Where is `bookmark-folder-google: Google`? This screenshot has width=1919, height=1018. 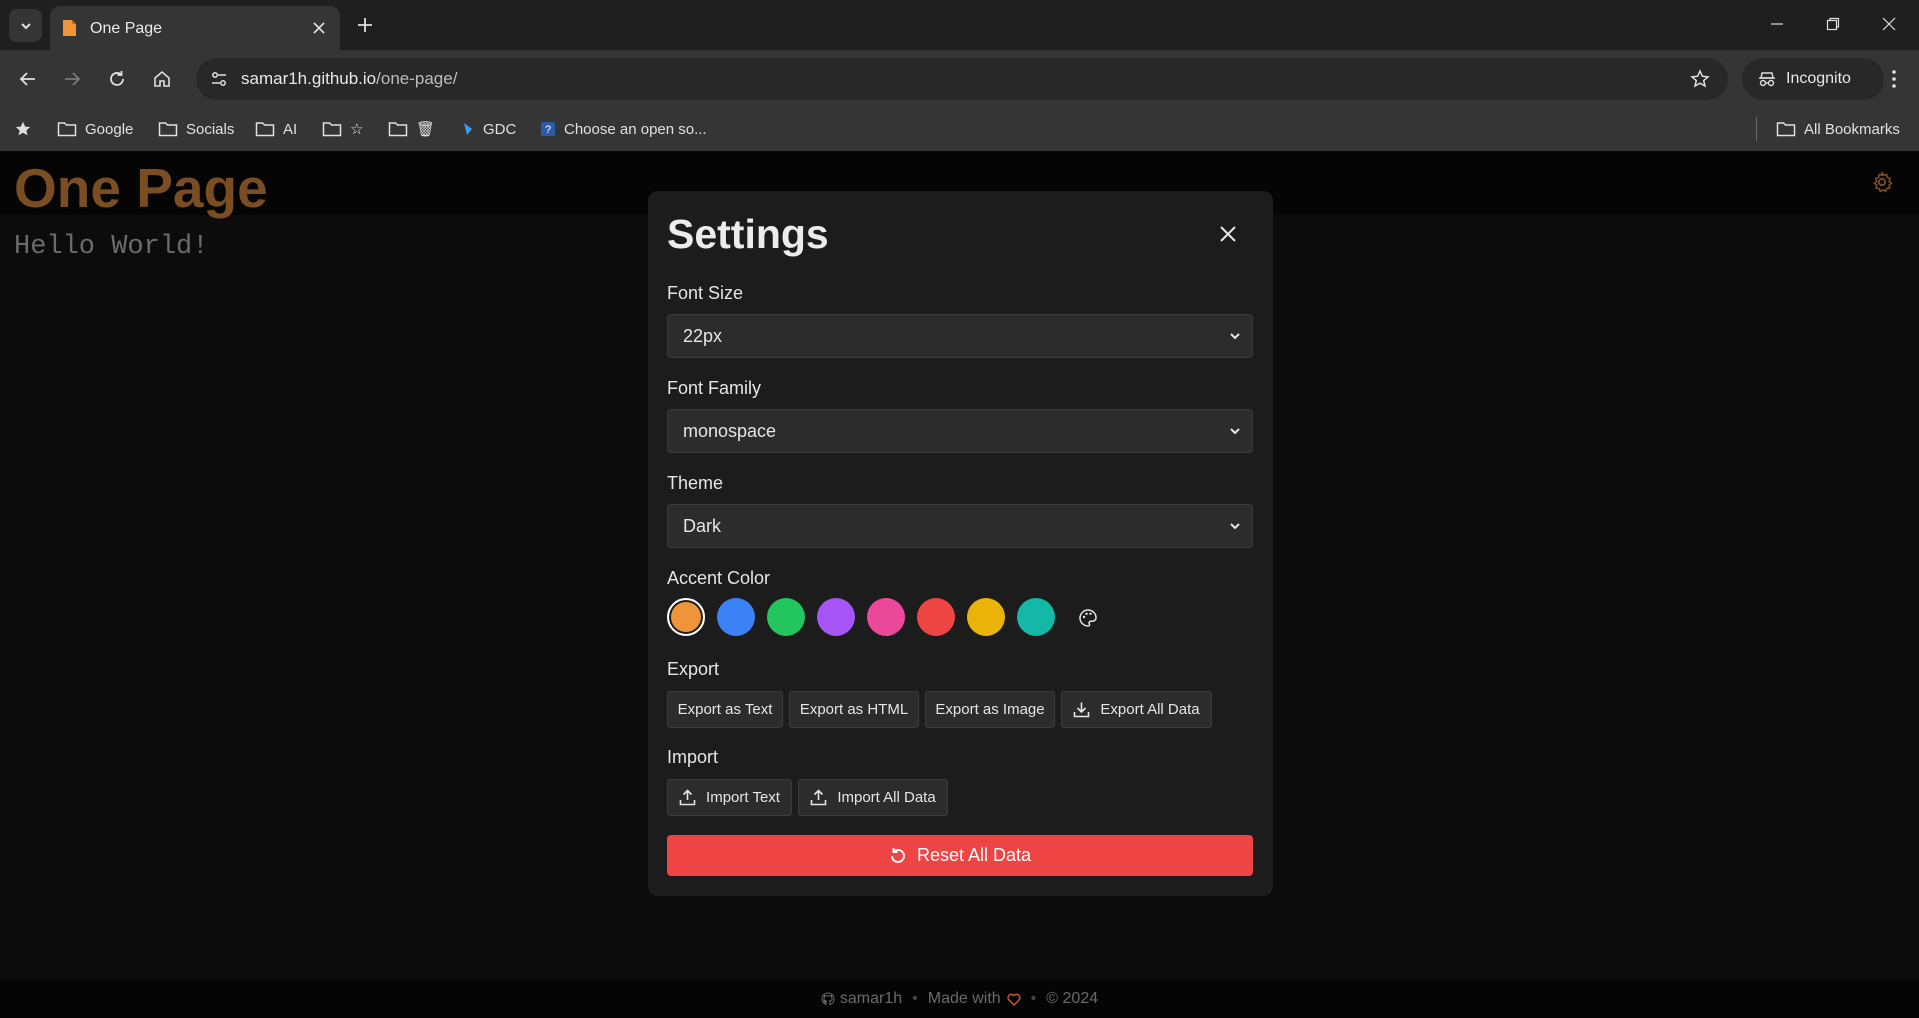
bookmark-folder-google: Google is located at coordinates (95, 129).